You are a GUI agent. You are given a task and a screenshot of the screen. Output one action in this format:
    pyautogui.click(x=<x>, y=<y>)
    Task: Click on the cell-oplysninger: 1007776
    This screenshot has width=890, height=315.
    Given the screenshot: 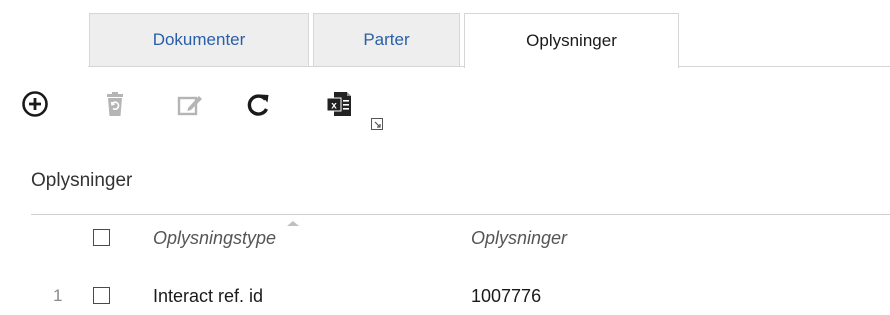 What is the action you would take?
    pyautogui.click(x=506, y=296)
    